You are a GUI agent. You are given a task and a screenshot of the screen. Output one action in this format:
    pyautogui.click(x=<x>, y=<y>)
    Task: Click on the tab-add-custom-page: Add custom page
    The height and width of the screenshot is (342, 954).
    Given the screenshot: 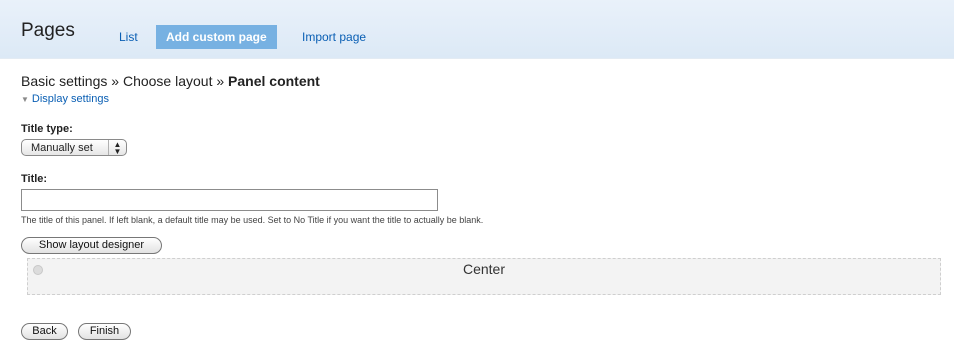 What is the action you would take?
    pyautogui.click(x=216, y=37)
    